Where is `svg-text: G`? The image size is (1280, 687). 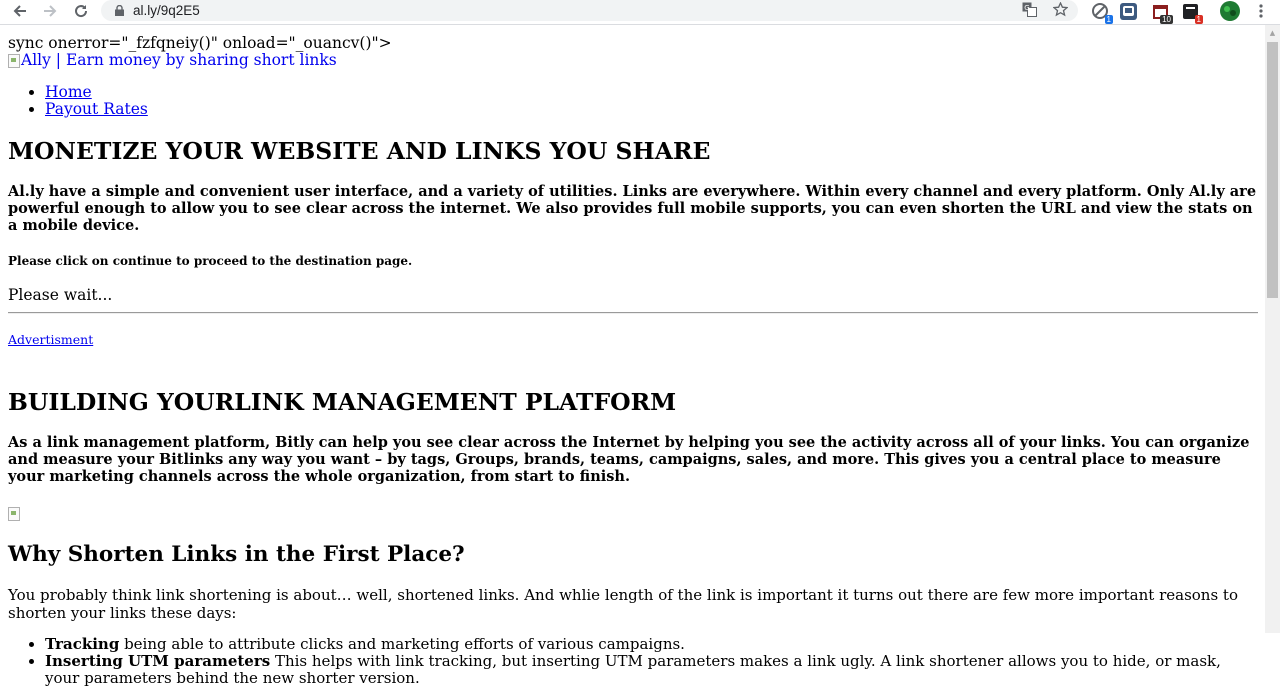 svg-text: G is located at coordinates (1026, 8).